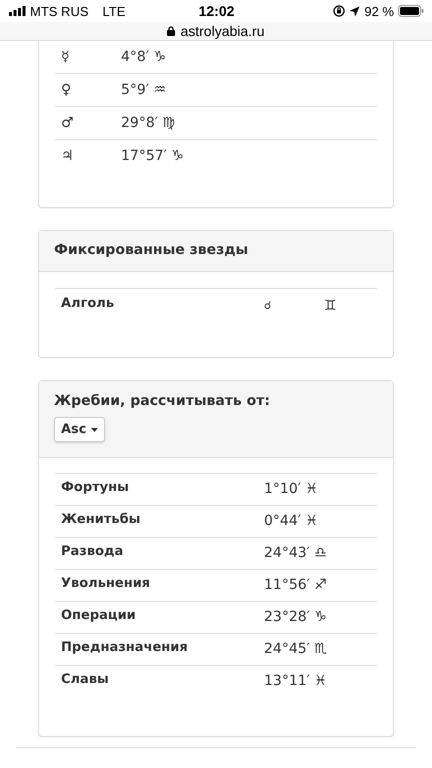 The width and height of the screenshot is (432, 768). I want to click on lot-name: Славы, so click(85, 679).